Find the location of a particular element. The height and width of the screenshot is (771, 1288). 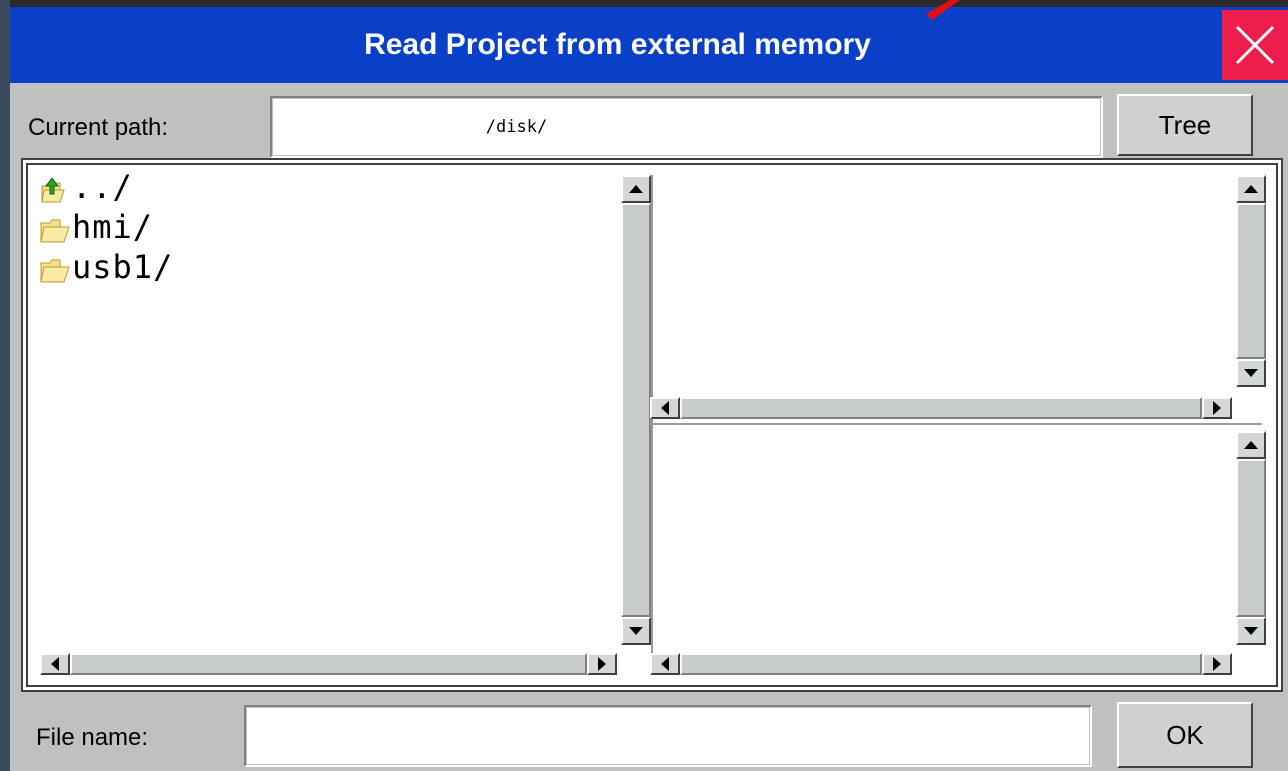

current-path-label: Current path: is located at coordinates (98, 127).